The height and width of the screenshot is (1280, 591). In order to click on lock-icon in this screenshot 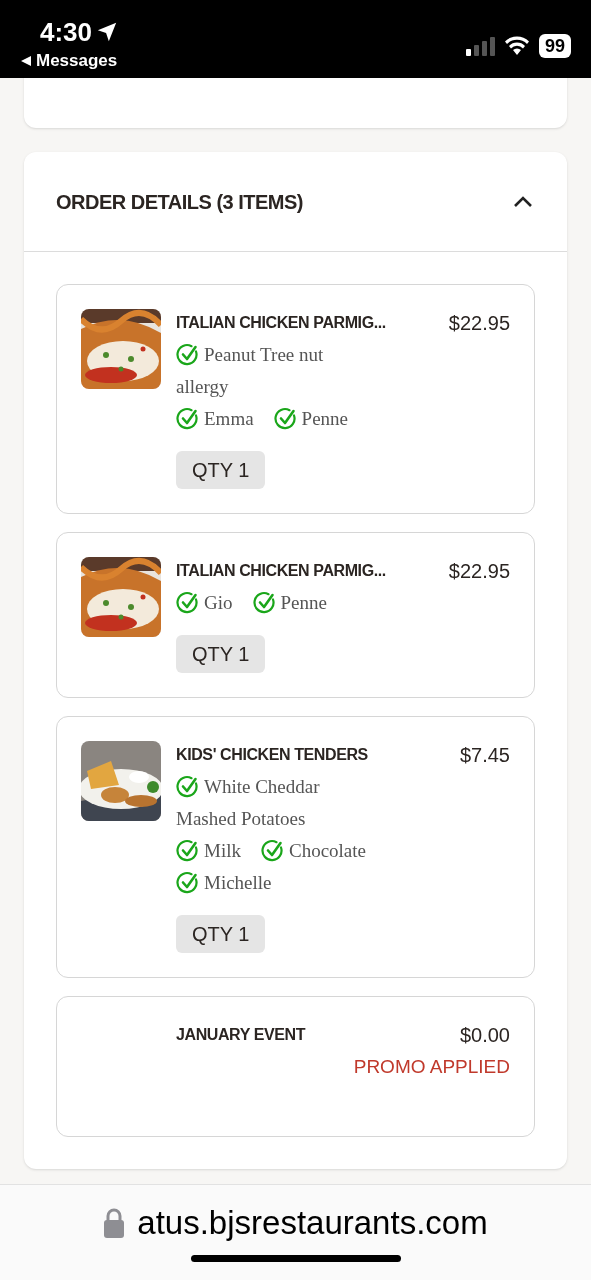, I will do `click(114, 1223)`.